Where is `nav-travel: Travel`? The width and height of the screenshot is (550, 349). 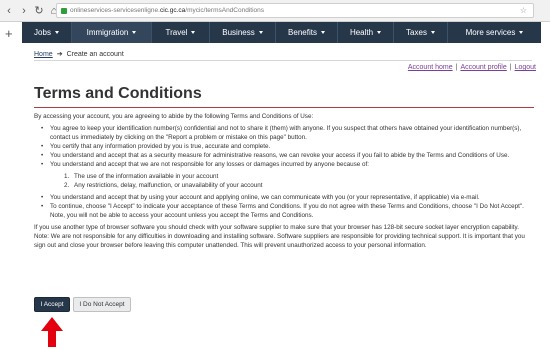 nav-travel: Travel is located at coordinates (181, 32).